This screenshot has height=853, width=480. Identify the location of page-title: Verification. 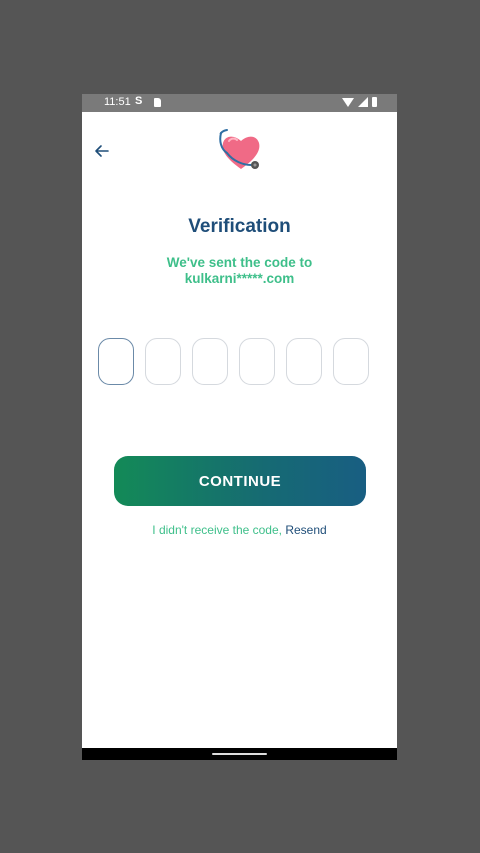
(239, 226).